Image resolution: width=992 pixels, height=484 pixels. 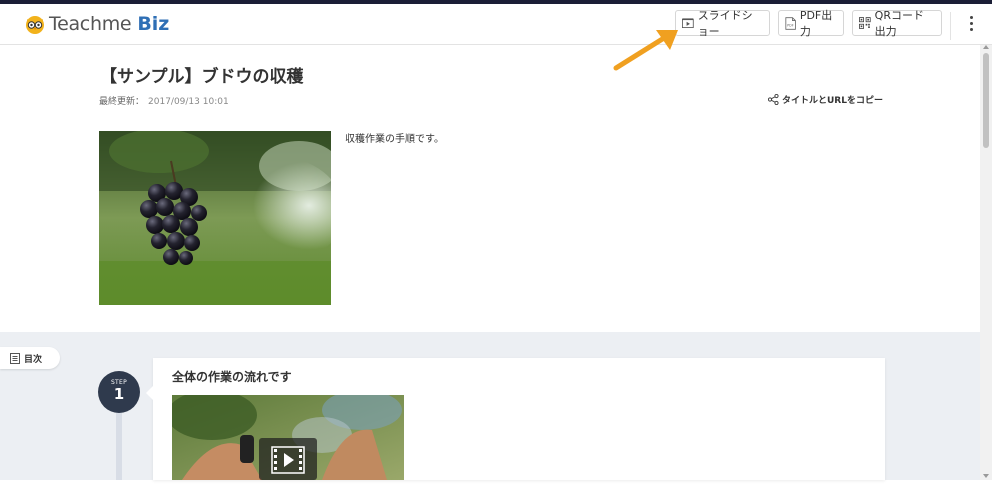 I want to click on qr-code-export-button: QRコード出力, so click(x=897, y=23).